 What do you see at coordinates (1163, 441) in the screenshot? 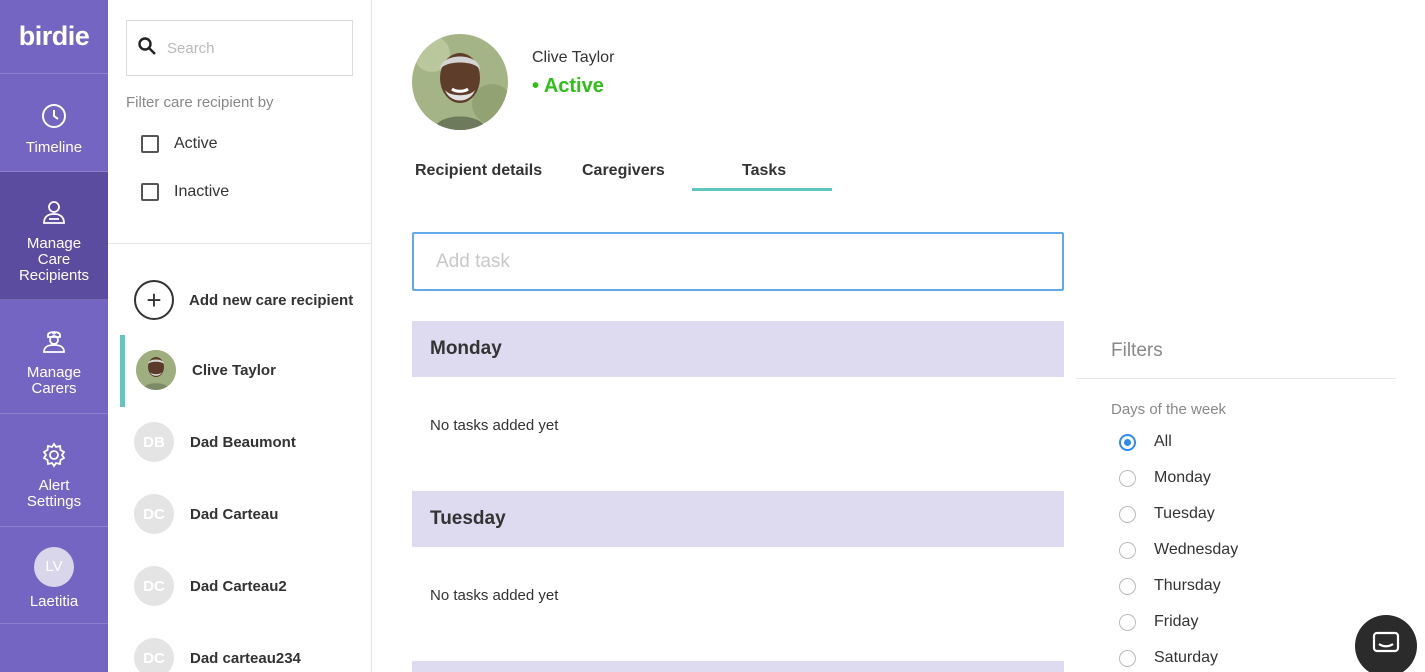
I see `radio-label: All` at bounding box center [1163, 441].